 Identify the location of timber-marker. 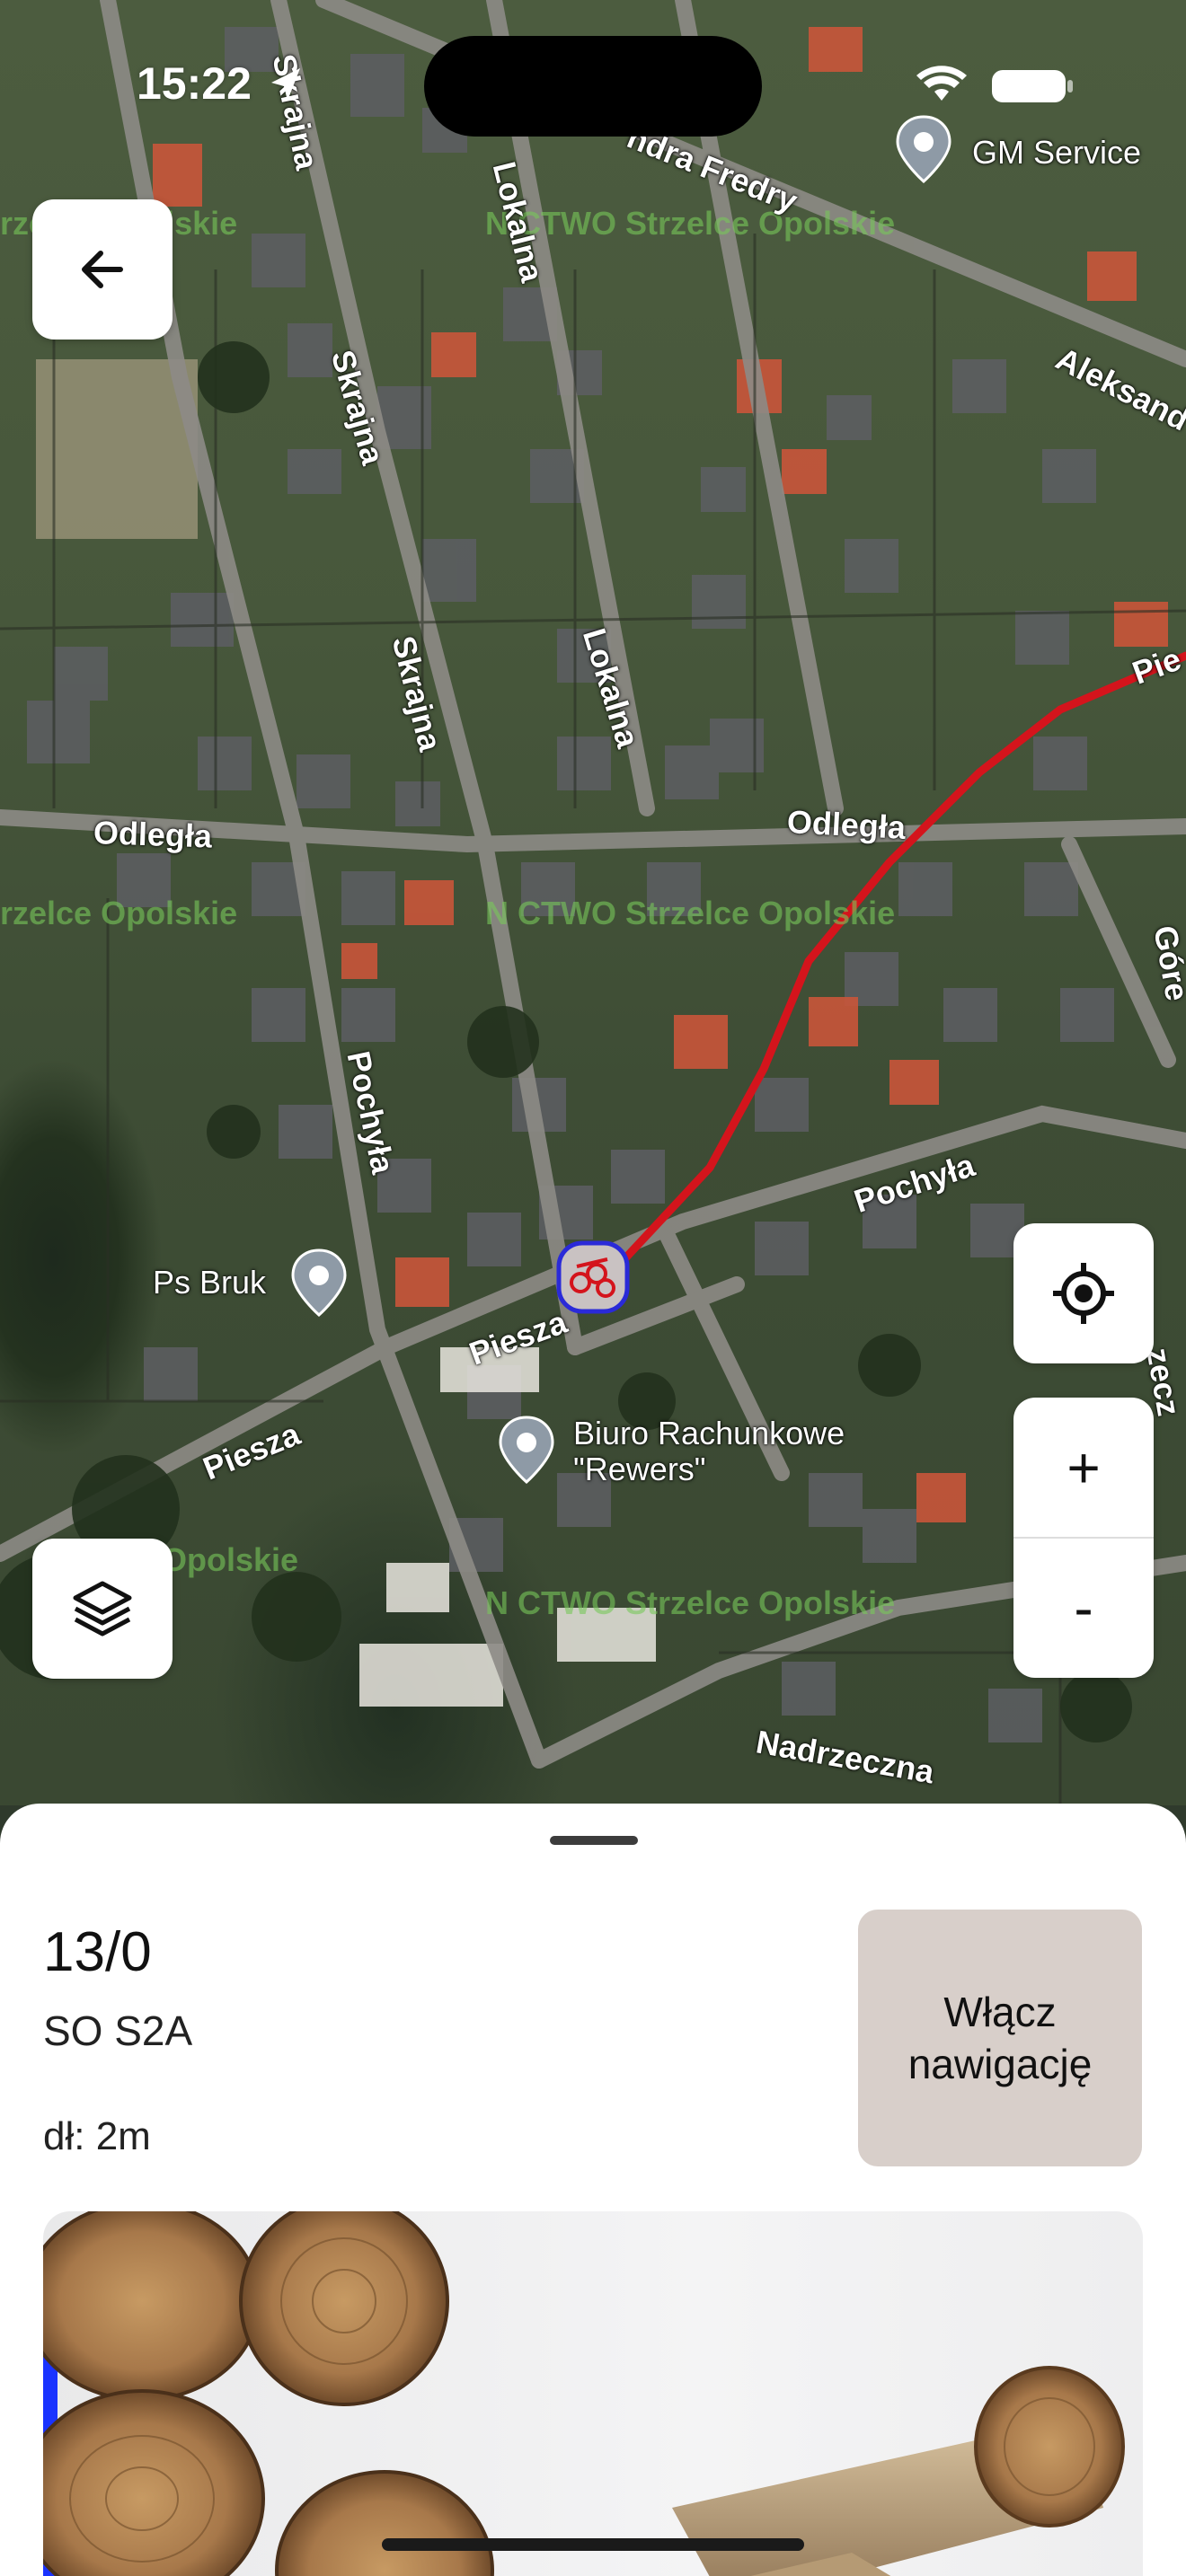
(593, 1277).